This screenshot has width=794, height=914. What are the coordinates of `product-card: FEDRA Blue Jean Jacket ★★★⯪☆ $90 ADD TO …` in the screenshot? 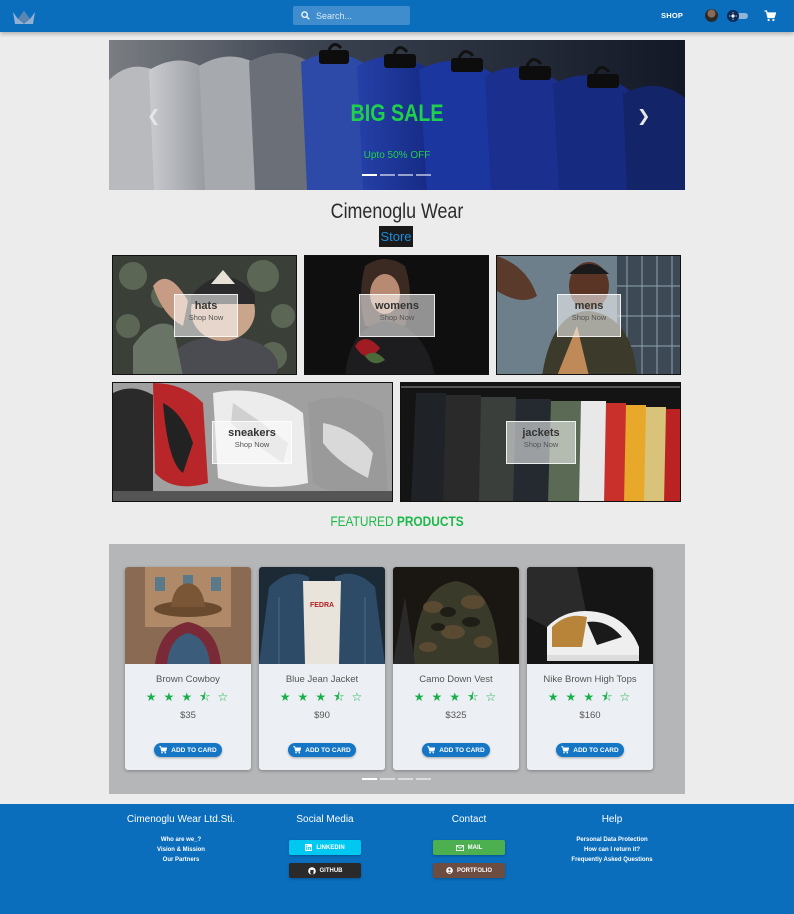 It's located at (322, 668).